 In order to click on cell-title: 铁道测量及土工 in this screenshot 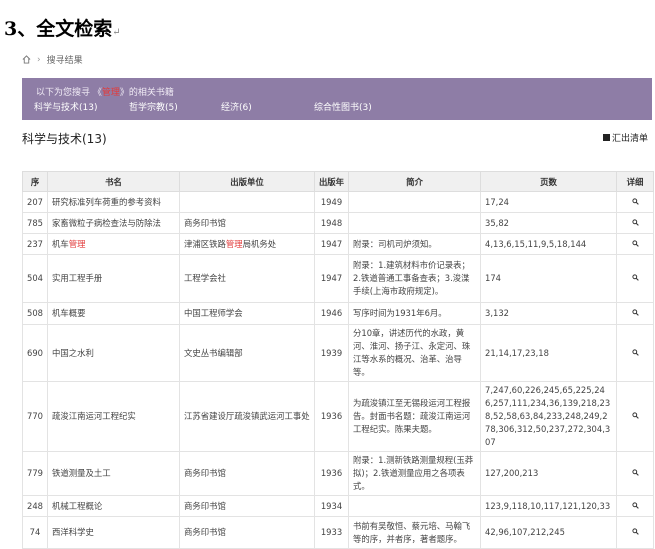, I will do `click(113, 473)`.